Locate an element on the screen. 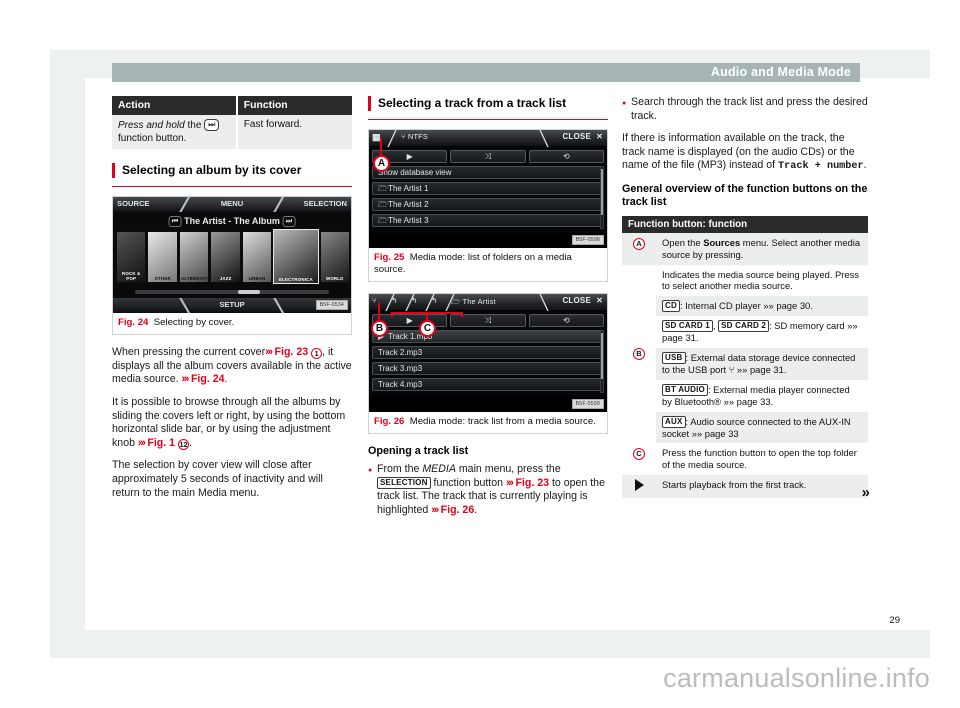  back-icon-1: ↰ is located at coordinates (394, 300).